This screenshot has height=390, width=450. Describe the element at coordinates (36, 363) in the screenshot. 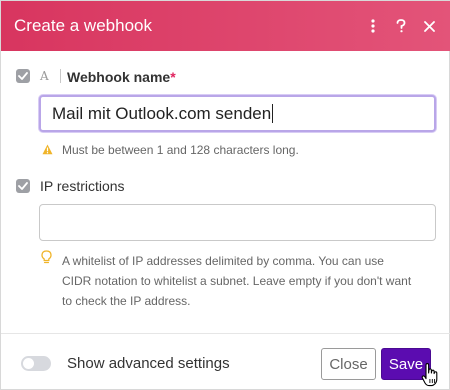

I see `advanced-settings-toggle` at that location.